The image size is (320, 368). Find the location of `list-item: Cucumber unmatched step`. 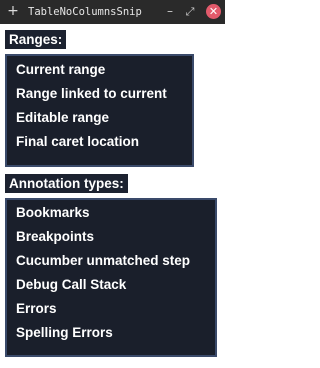

list-item: Cucumber unmatched step is located at coordinates (103, 260).